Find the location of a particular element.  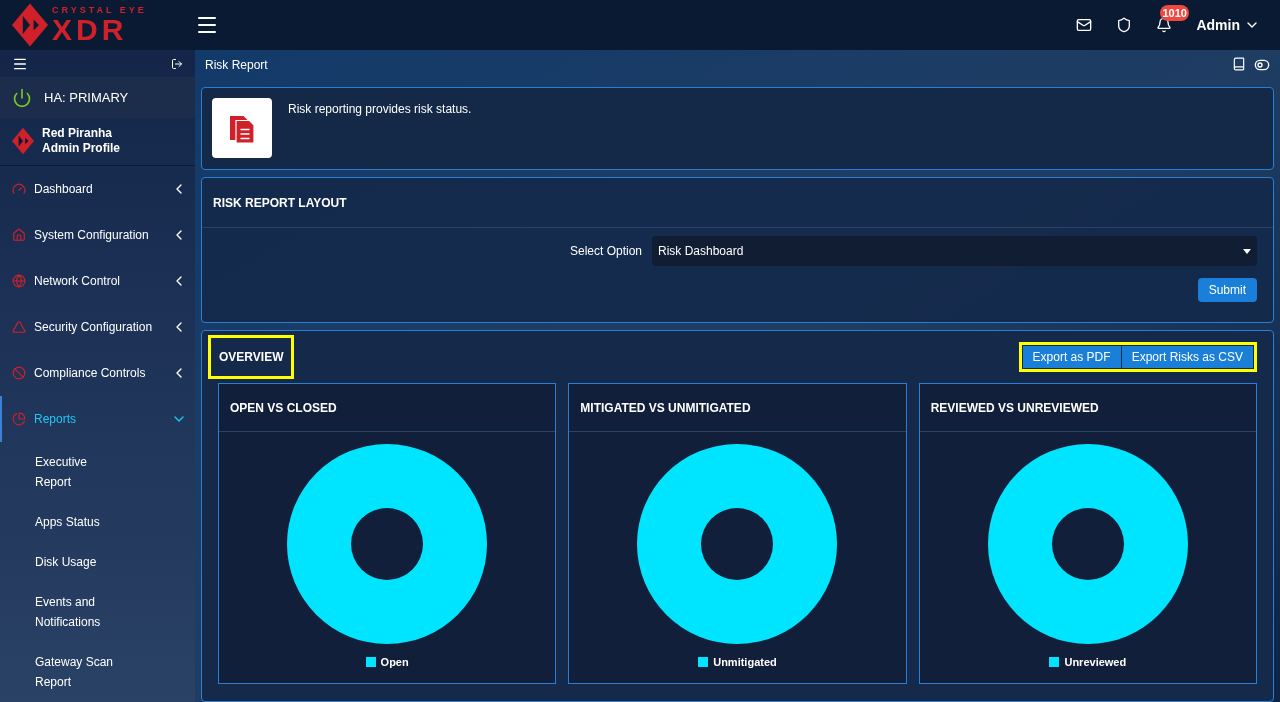

section-title: OVERVIEW is located at coordinates (251, 357).